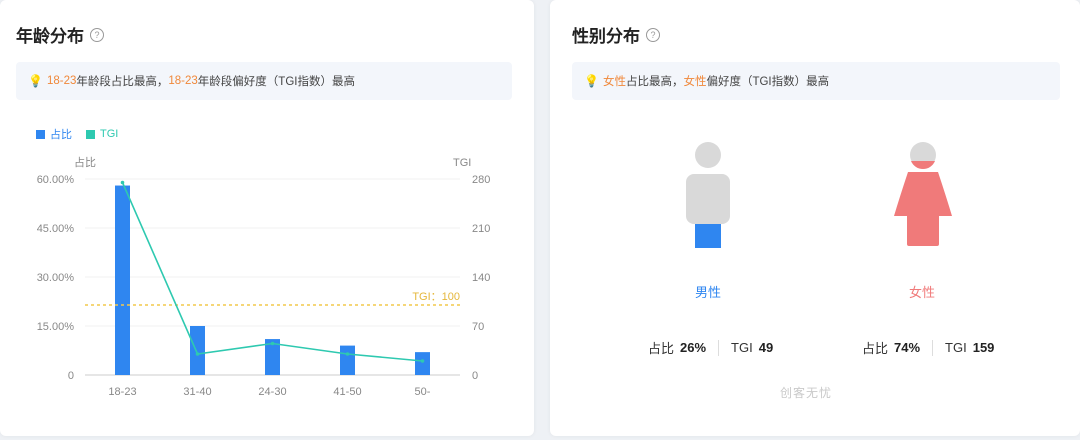  Describe the element at coordinates (122, 392) in the screenshot. I see `x-tick-label: 18-23` at that location.